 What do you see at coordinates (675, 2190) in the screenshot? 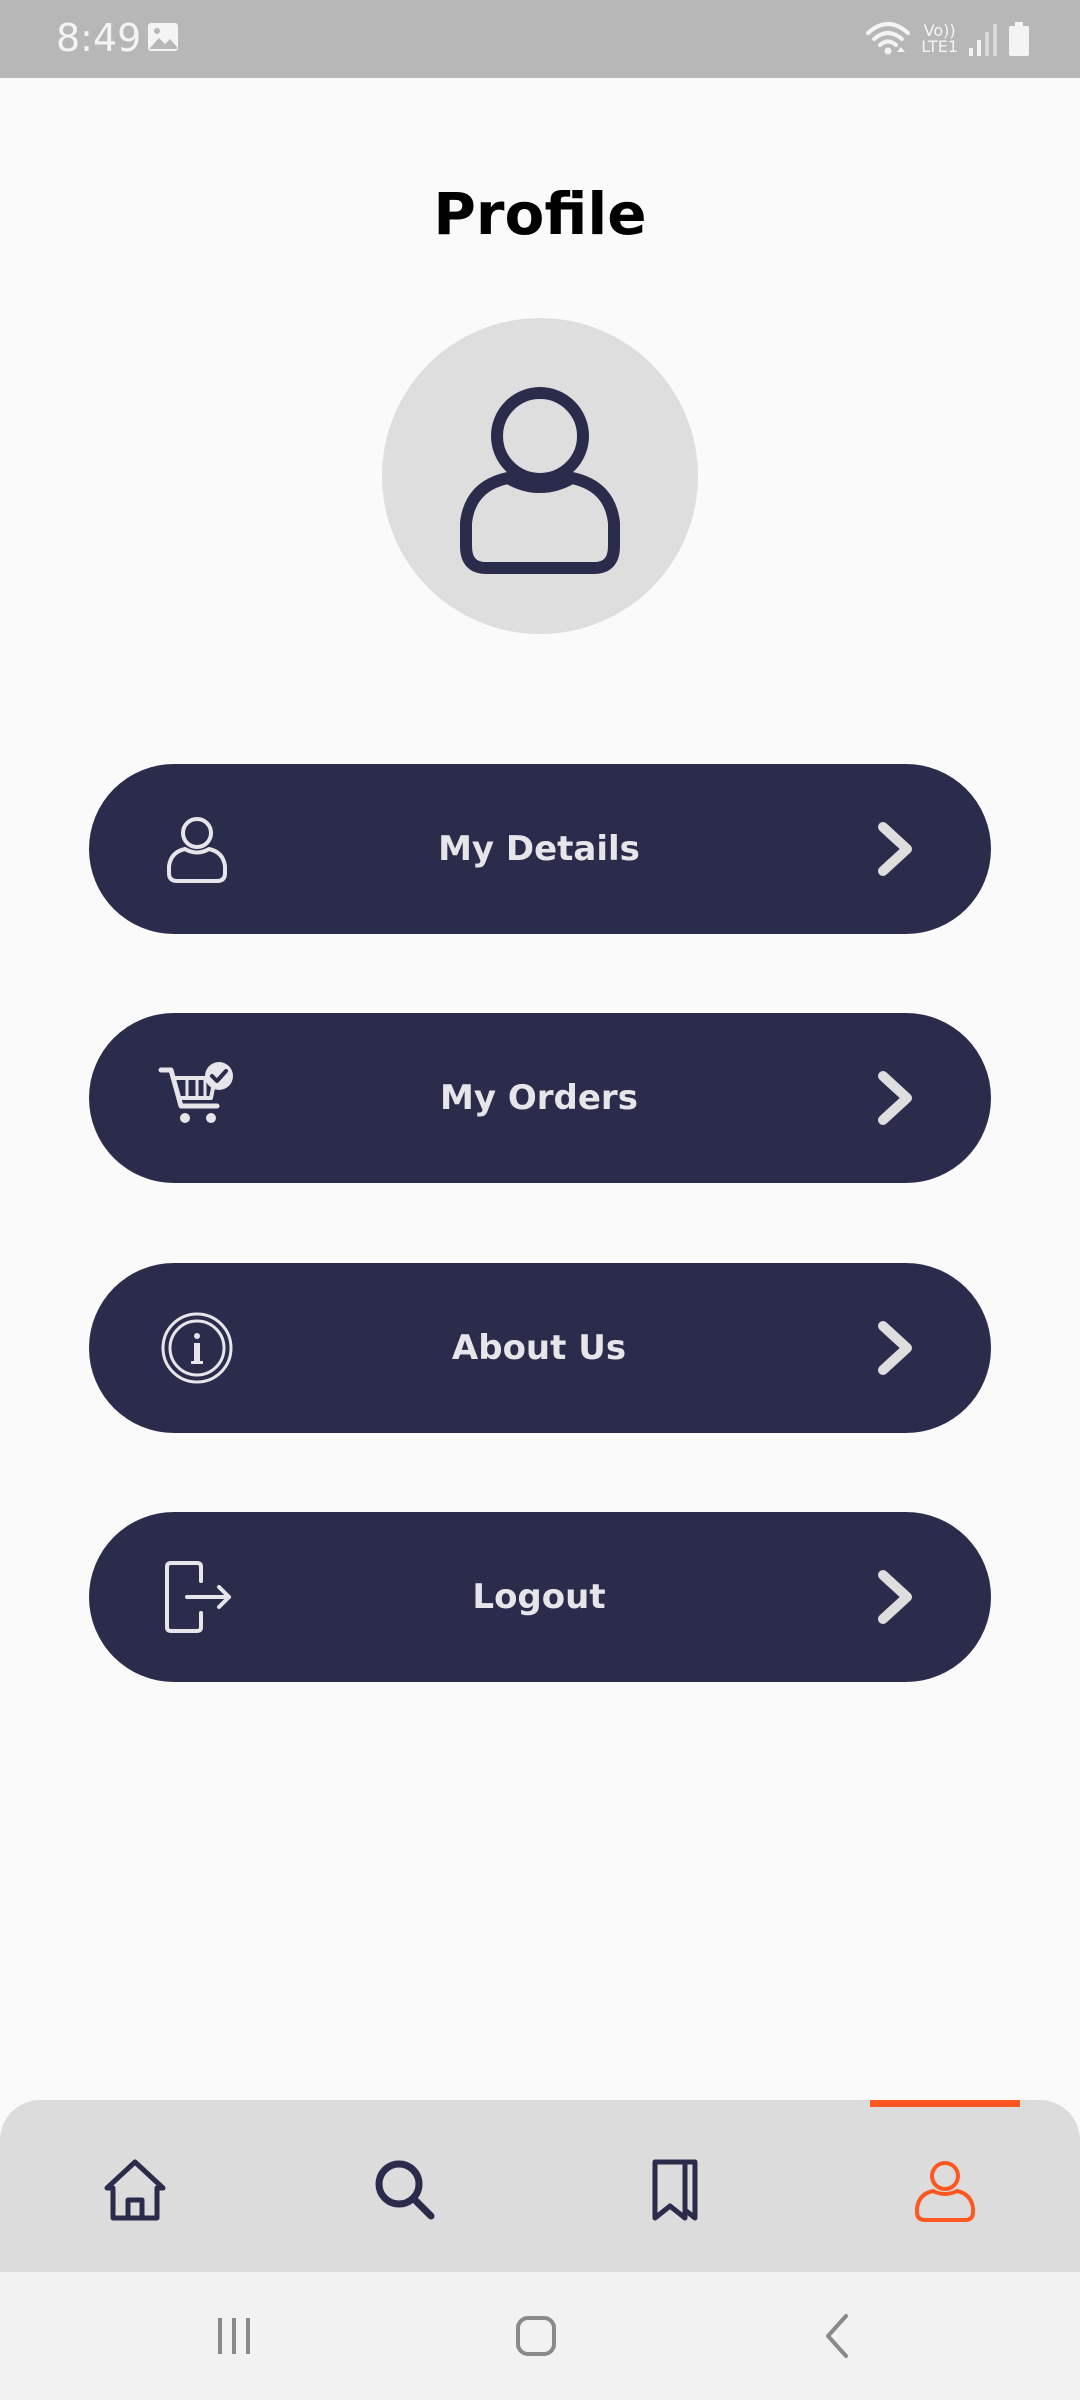
I see `bookmark-icon` at bounding box center [675, 2190].